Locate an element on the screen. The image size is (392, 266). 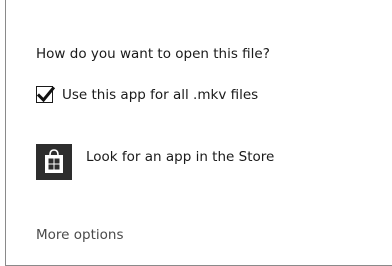
use-app-for-all-label: Use this app for all .mkv files is located at coordinates (160, 94).